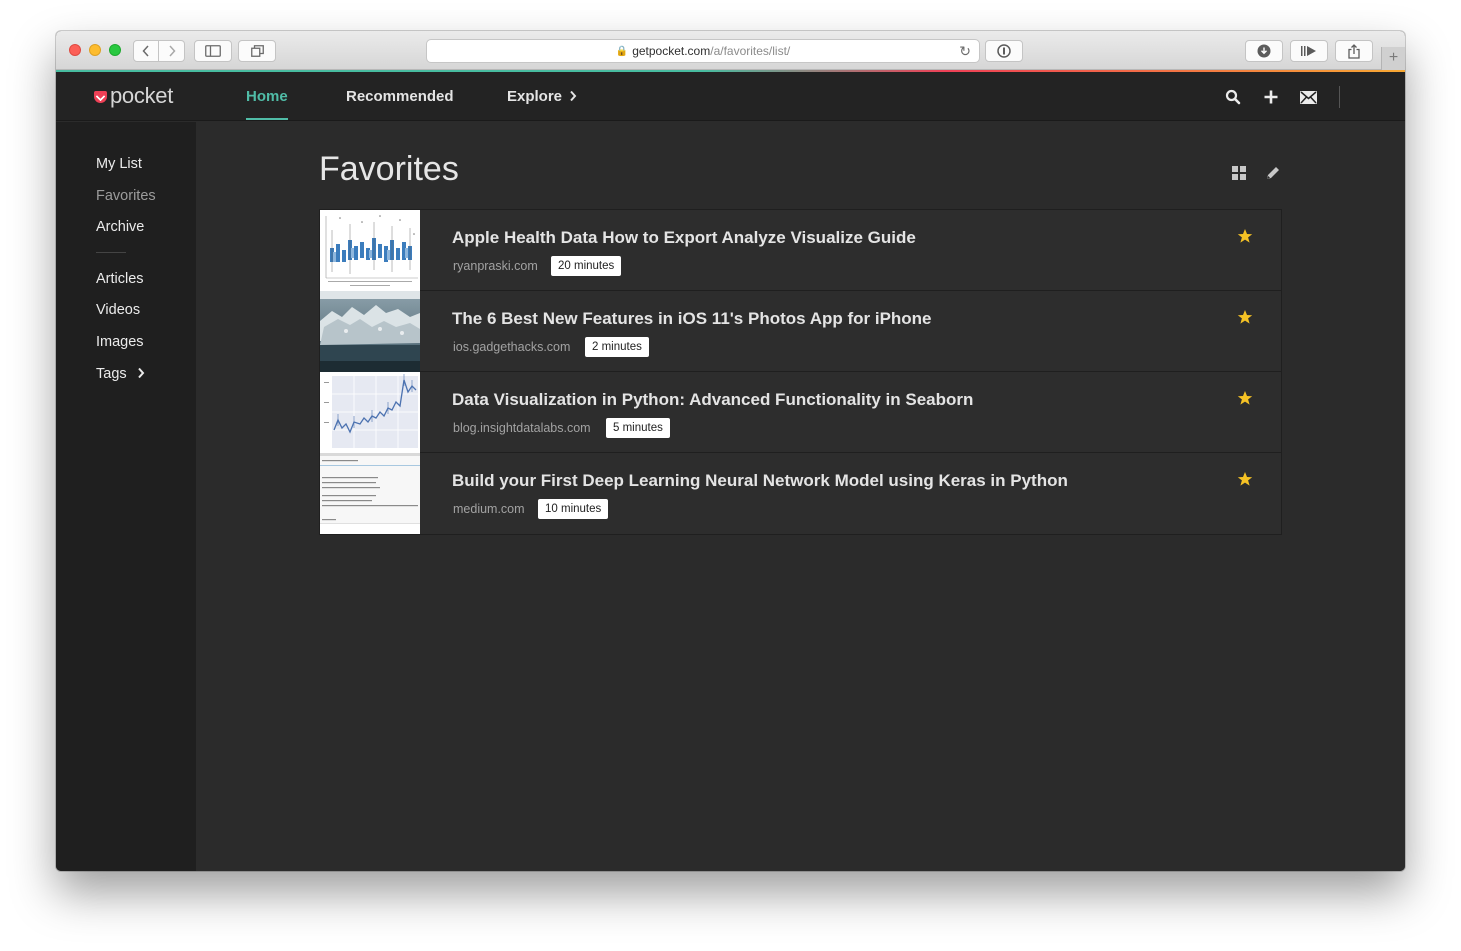 The height and width of the screenshot is (951, 1461). I want to click on tabs-icon, so click(257, 51).